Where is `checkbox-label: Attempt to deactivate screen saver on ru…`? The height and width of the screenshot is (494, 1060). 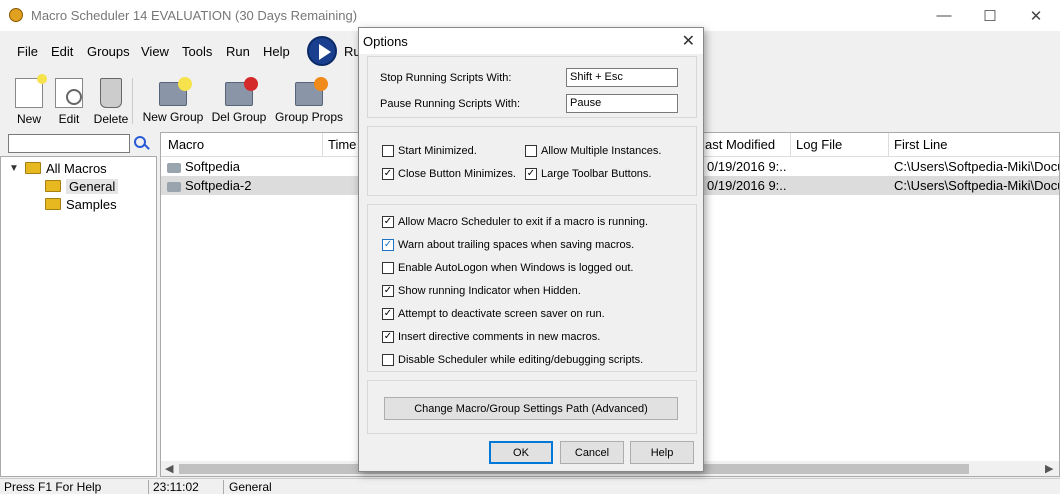 checkbox-label: Attempt to deactivate screen saver on ru… is located at coordinates (501, 314).